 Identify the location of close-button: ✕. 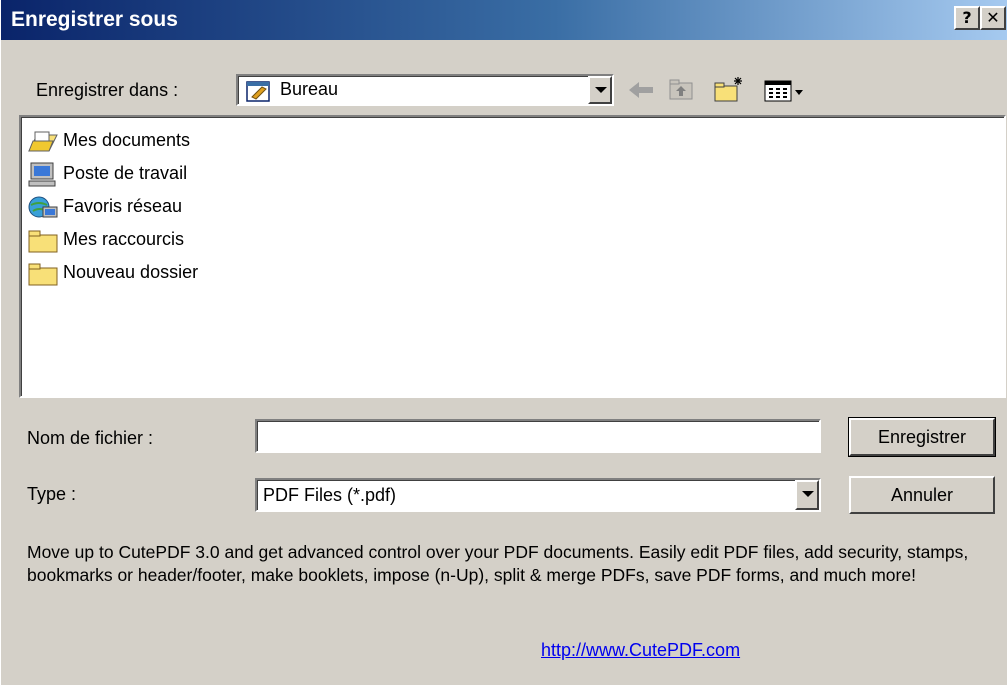
(993, 18).